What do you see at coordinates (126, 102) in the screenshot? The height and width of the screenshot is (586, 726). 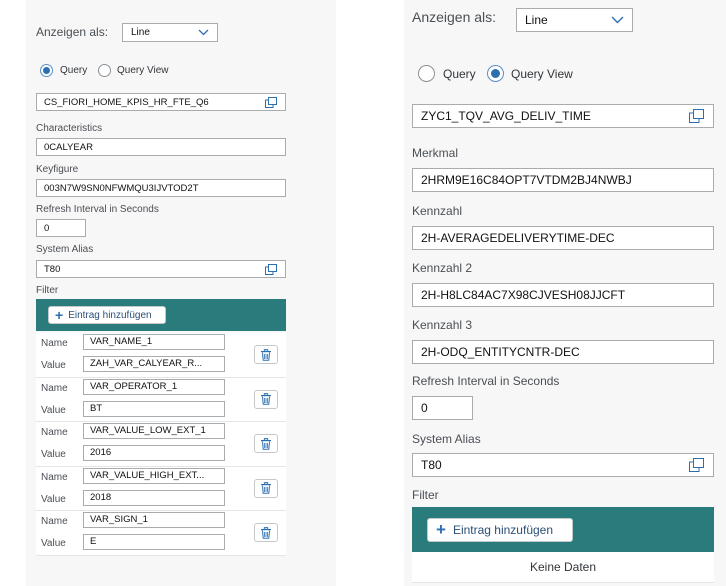 I see `query-input-value: CS_FIORI_HOME_KPIS_HR_FTE_Q6` at bounding box center [126, 102].